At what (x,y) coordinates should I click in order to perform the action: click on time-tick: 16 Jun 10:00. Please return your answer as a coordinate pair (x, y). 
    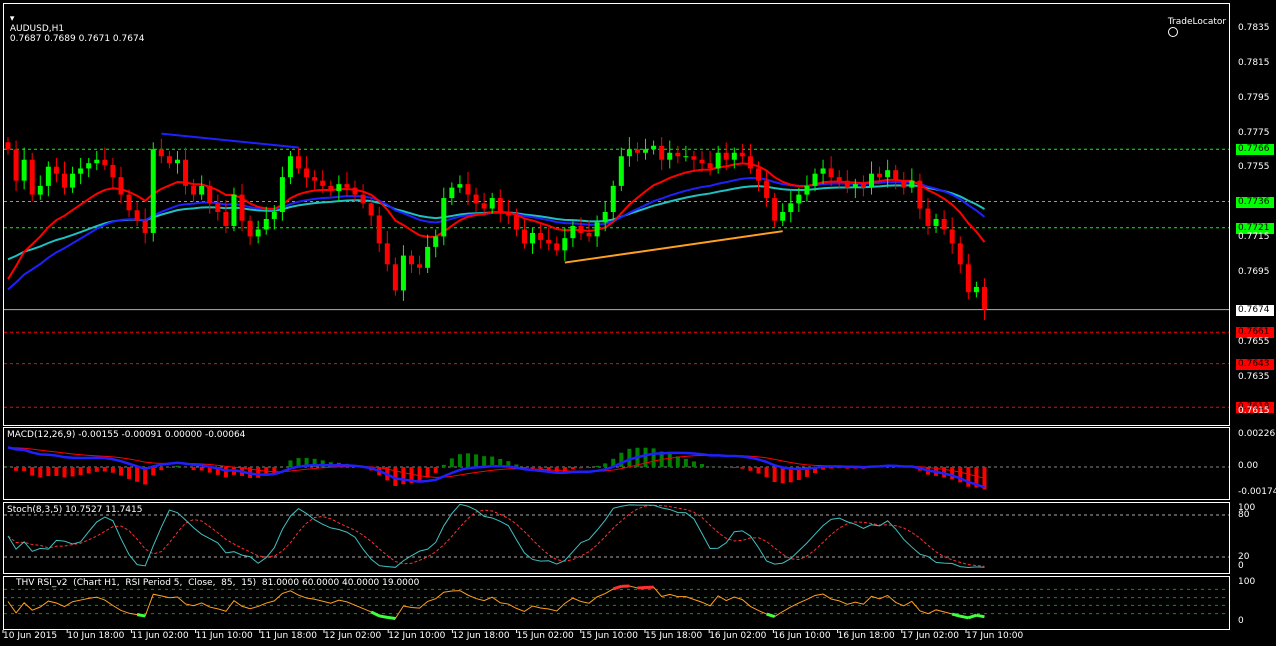
    Looking at the image, I should click on (802, 636).